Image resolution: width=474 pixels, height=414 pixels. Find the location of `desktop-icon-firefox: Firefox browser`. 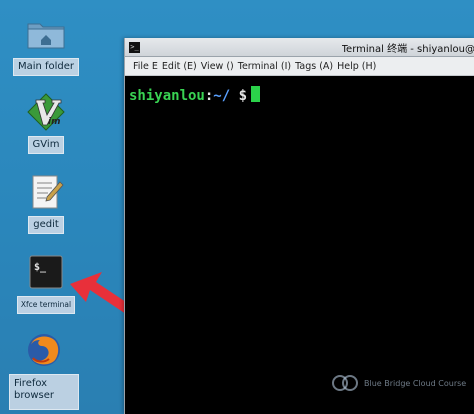

desktop-icon-firefox: Firefox browser is located at coordinates (44, 370).